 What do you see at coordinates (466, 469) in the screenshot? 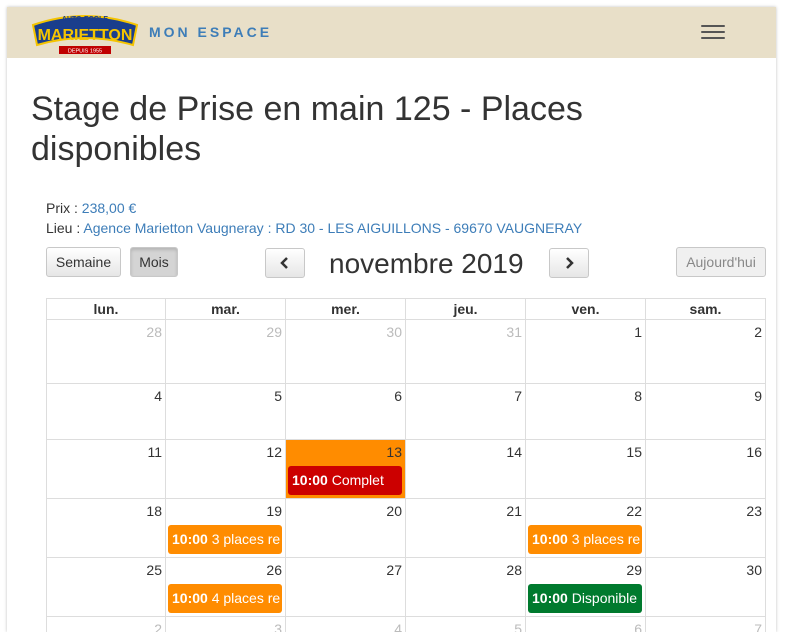
I see `day-cell: 14` at bounding box center [466, 469].